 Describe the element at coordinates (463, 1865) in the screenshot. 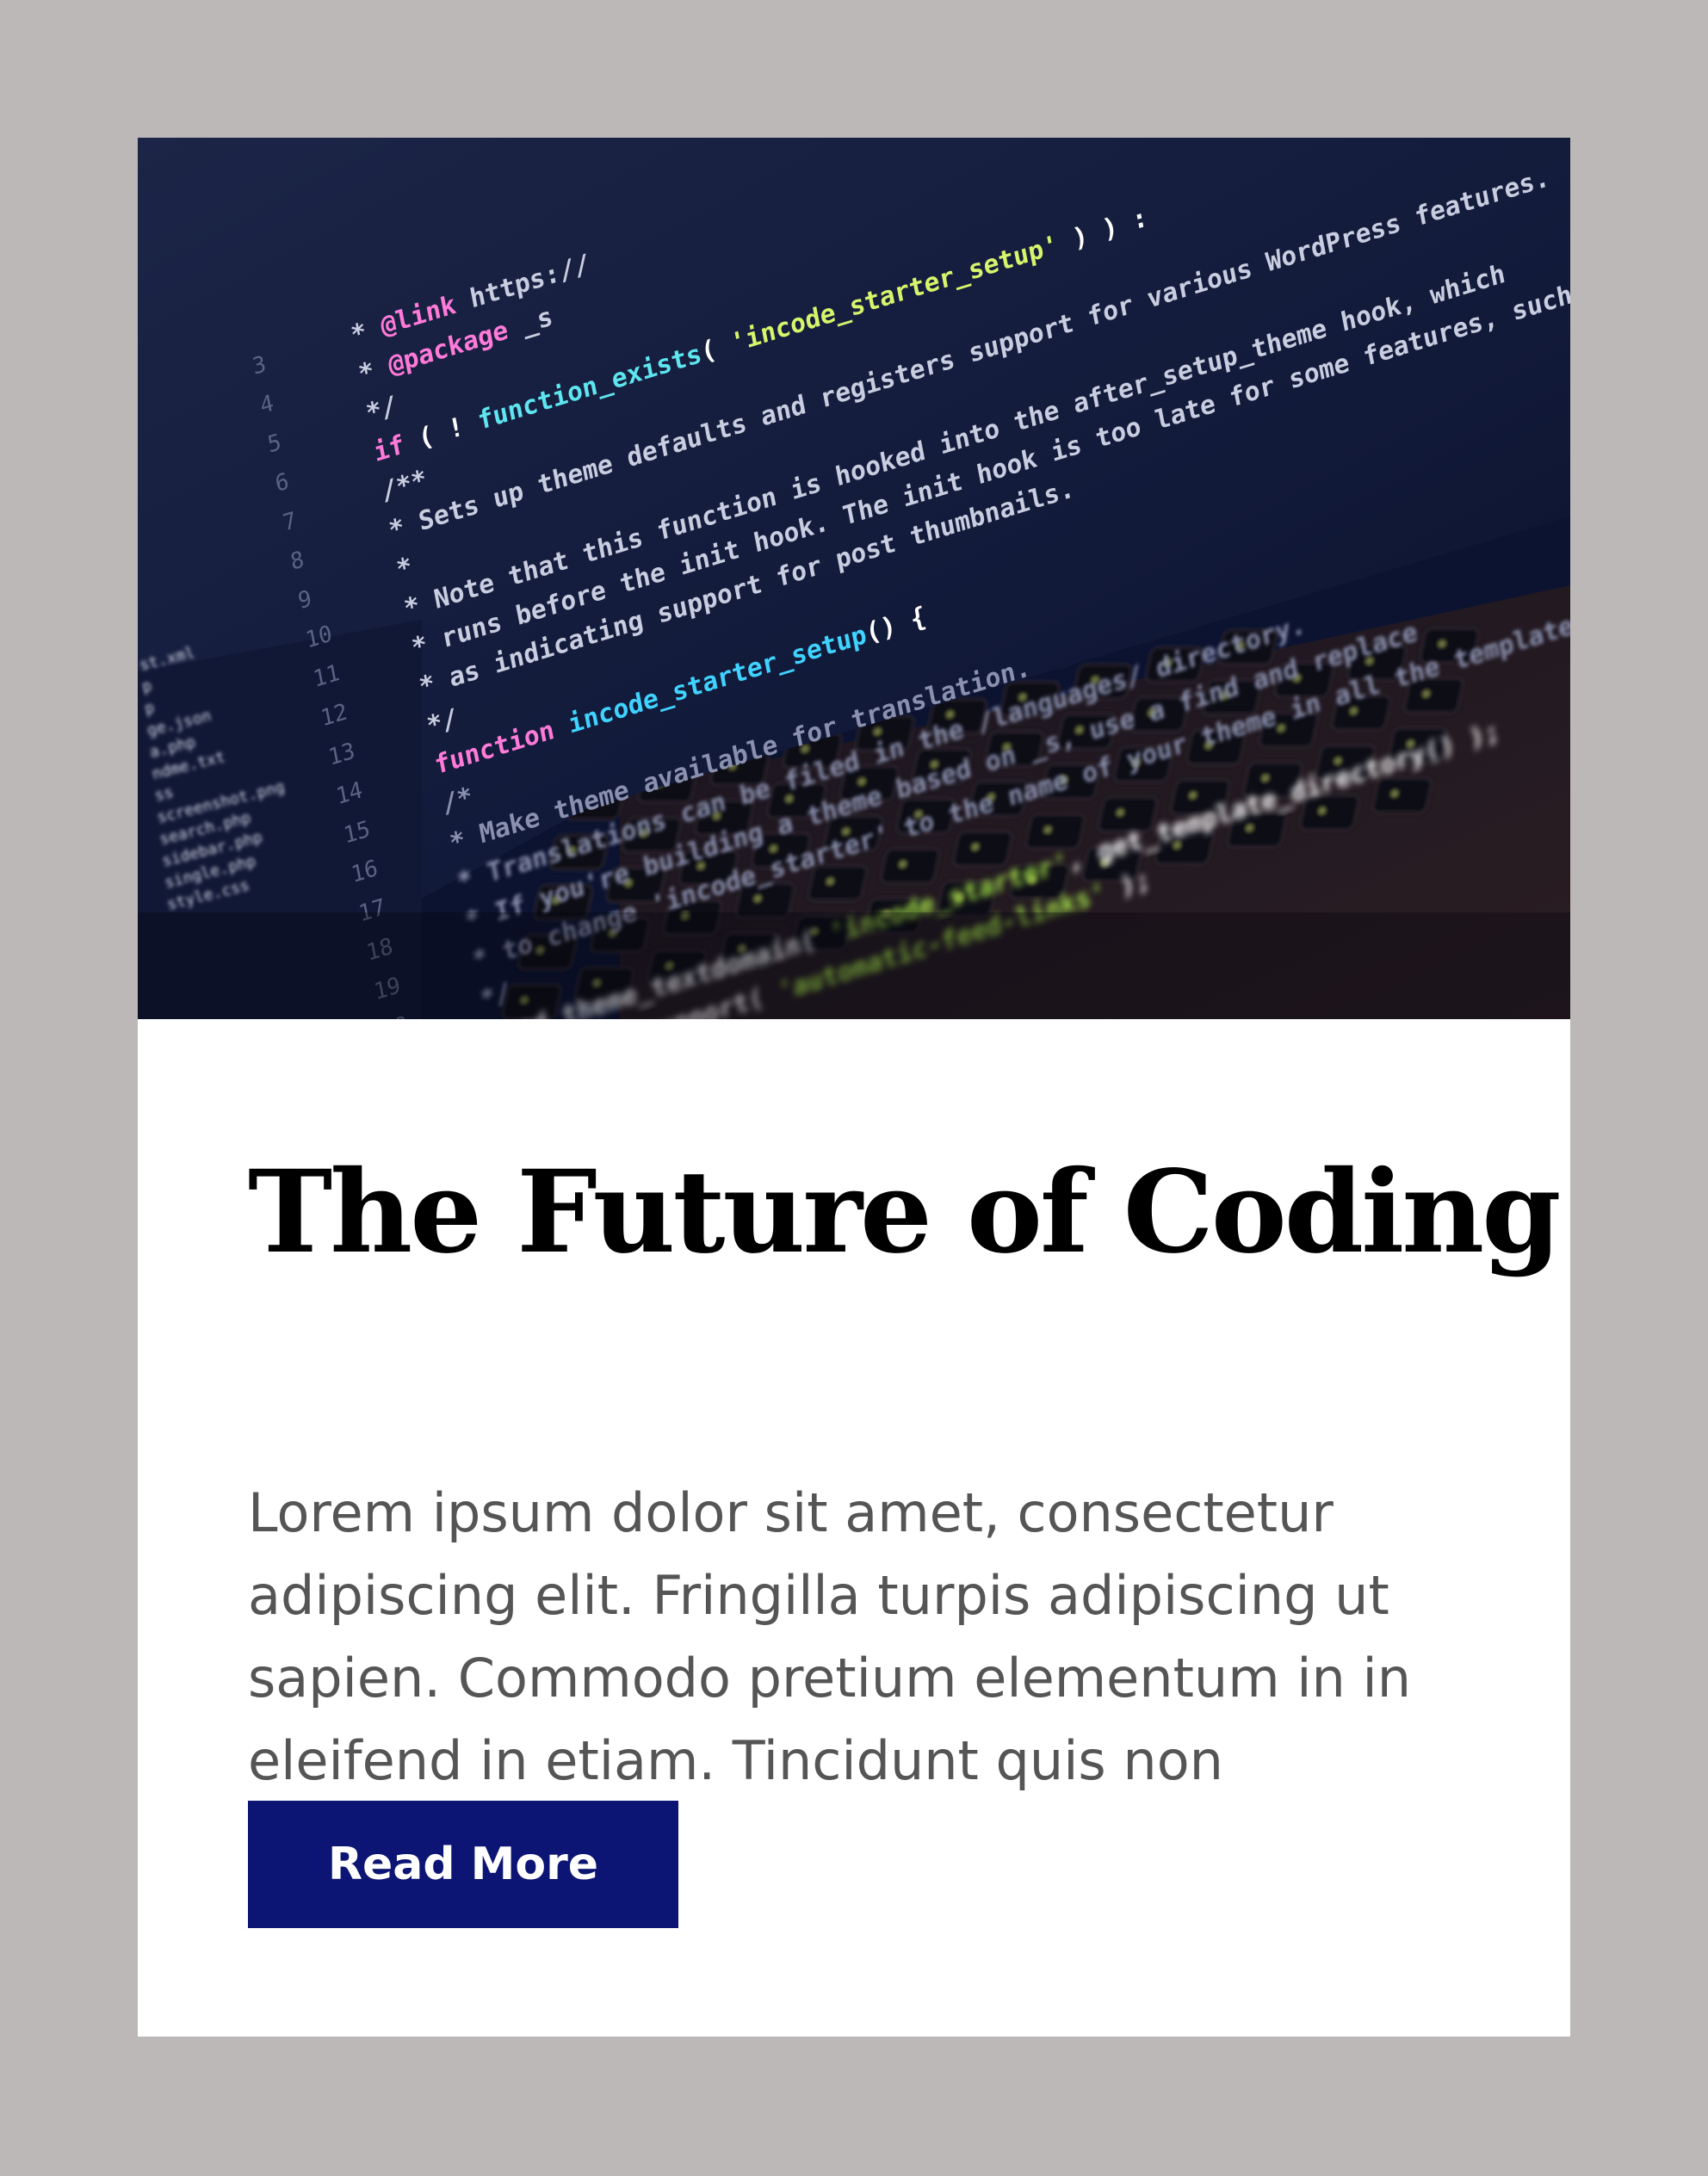

I see `read-more-button: Read More` at that location.